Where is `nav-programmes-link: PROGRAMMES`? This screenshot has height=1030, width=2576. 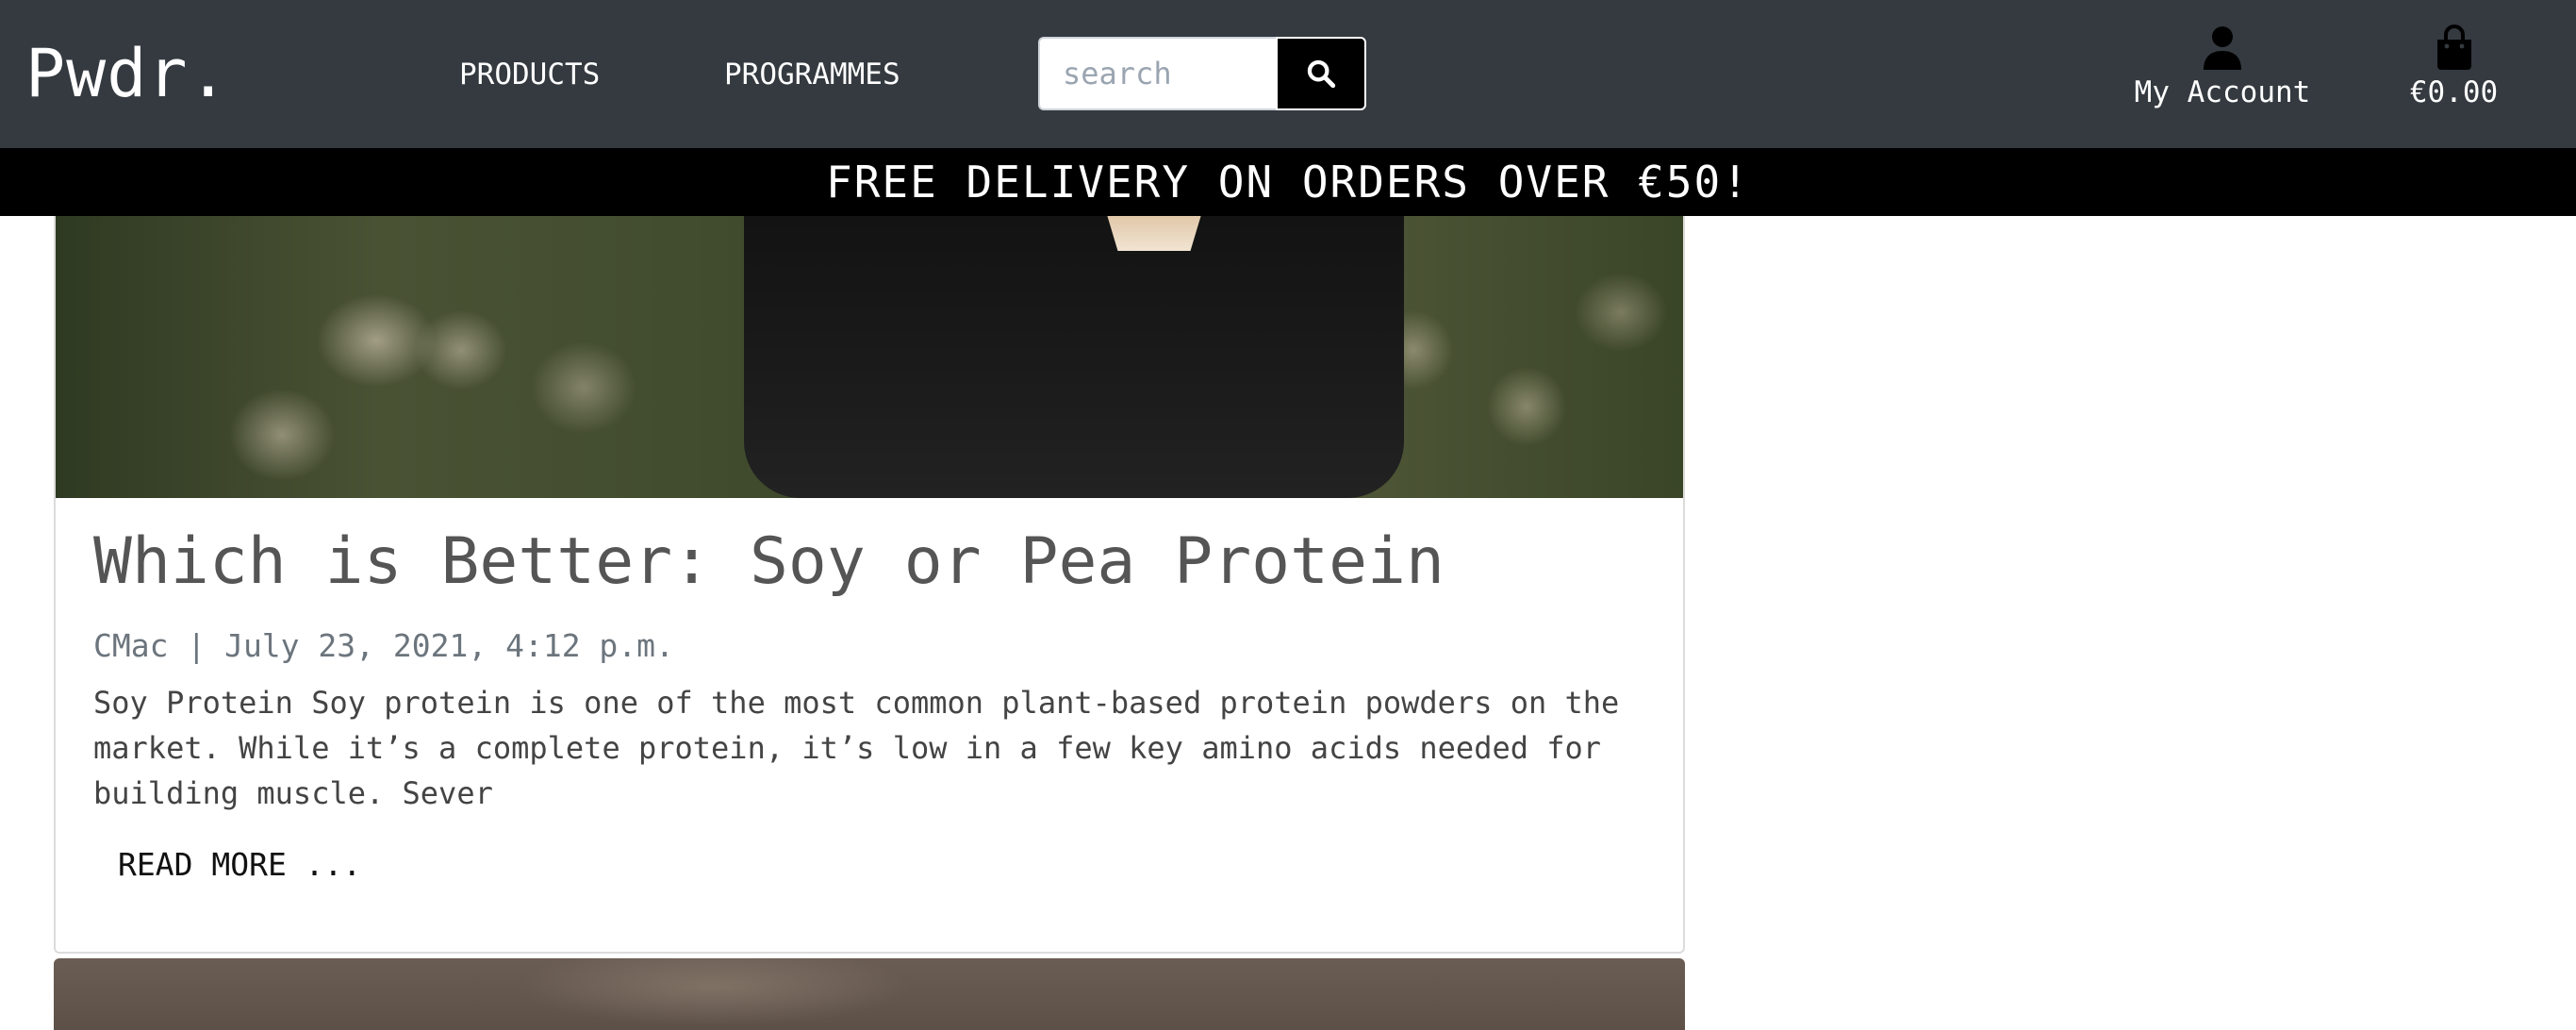 nav-programmes-link: PROGRAMMES is located at coordinates (812, 74).